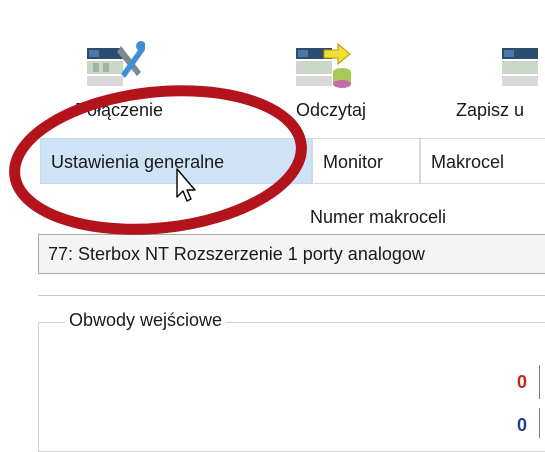 The height and width of the screenshot is (452, 545). What do you see at coordinates (116, 63) in the screenshot?
I see `device-tools-icon` at bounding box center [116, 63].